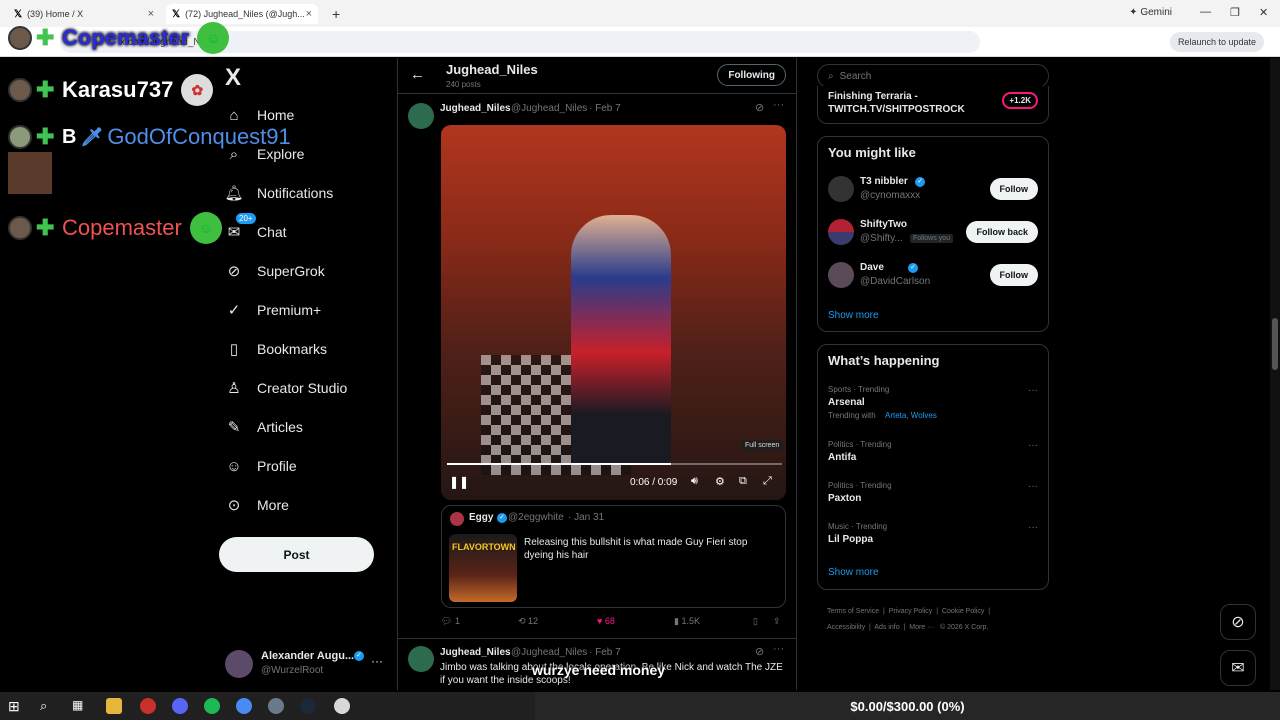 This screenshot has height=720, width=1280. What do you see at coordinates (148, 706) in the screenshot?
I see `obs-icon` at bounding box center [148, 706].